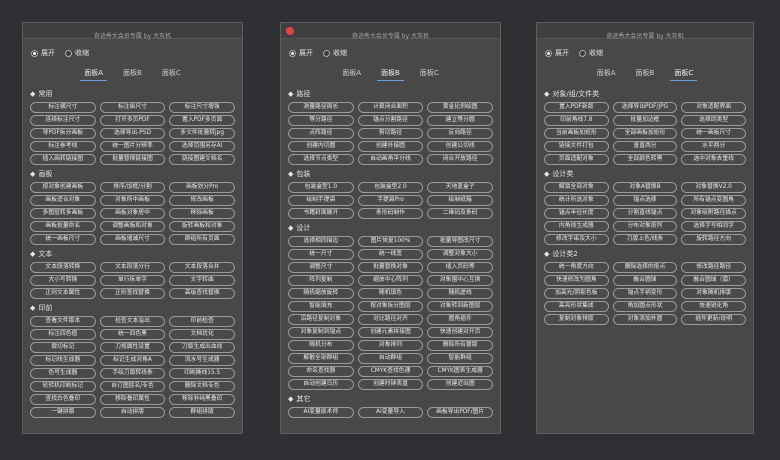 This screenshot has width=780, height=460. I want to click on action-button: 天地盖盒子, so click(460, 187).